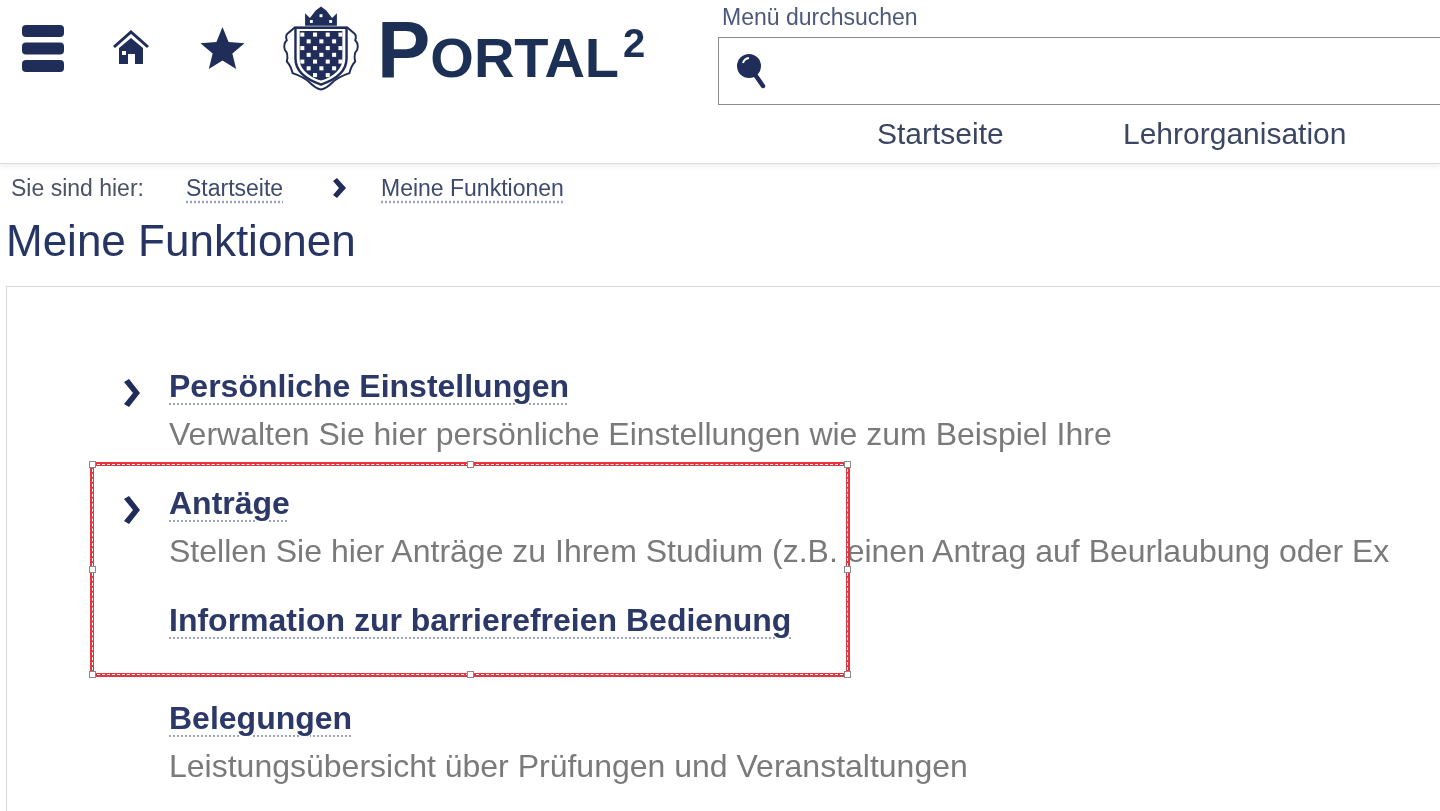 This screenshot has height=811, width=1440. What do you see at coordinates (339, 188) in the screenshot?
I see `chevron-right-icon` at bounding box center [339, 188].